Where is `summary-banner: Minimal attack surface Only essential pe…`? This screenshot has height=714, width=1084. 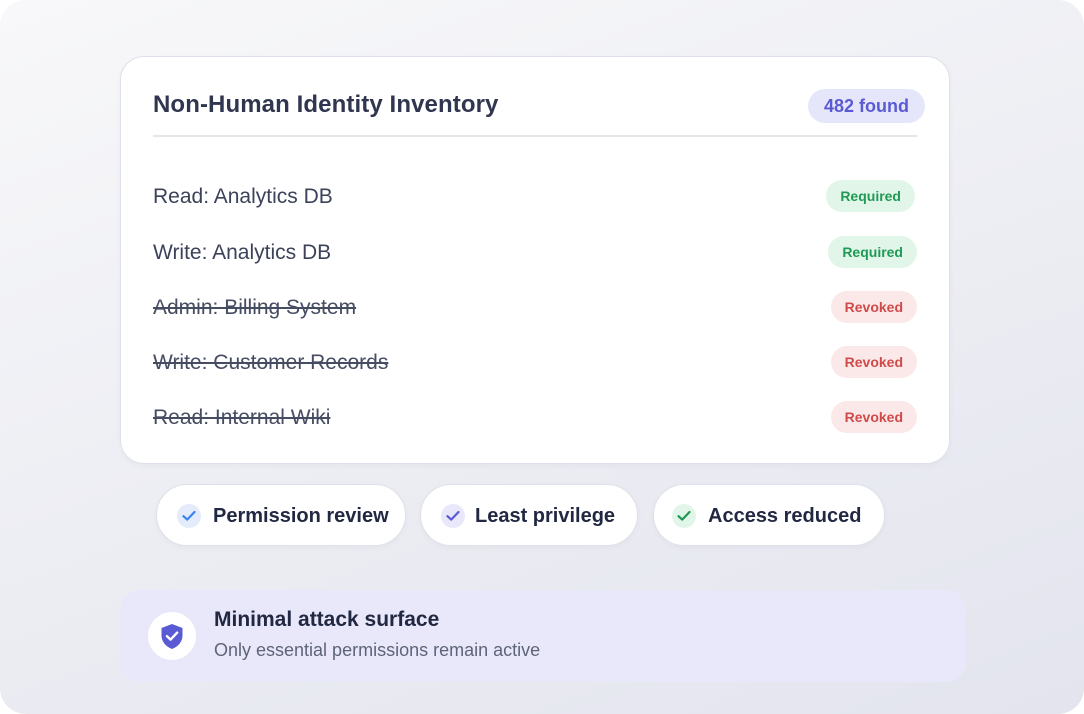
summary-banner: Minimal attack surface Only essential pe… is located at coordinates (543, 636).